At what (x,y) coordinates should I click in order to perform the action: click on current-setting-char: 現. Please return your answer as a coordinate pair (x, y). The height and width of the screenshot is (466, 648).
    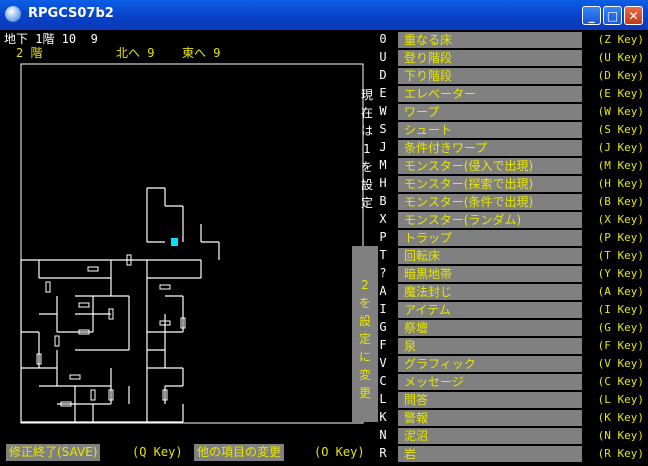
    Looking at the image, I should click on (366, 95).